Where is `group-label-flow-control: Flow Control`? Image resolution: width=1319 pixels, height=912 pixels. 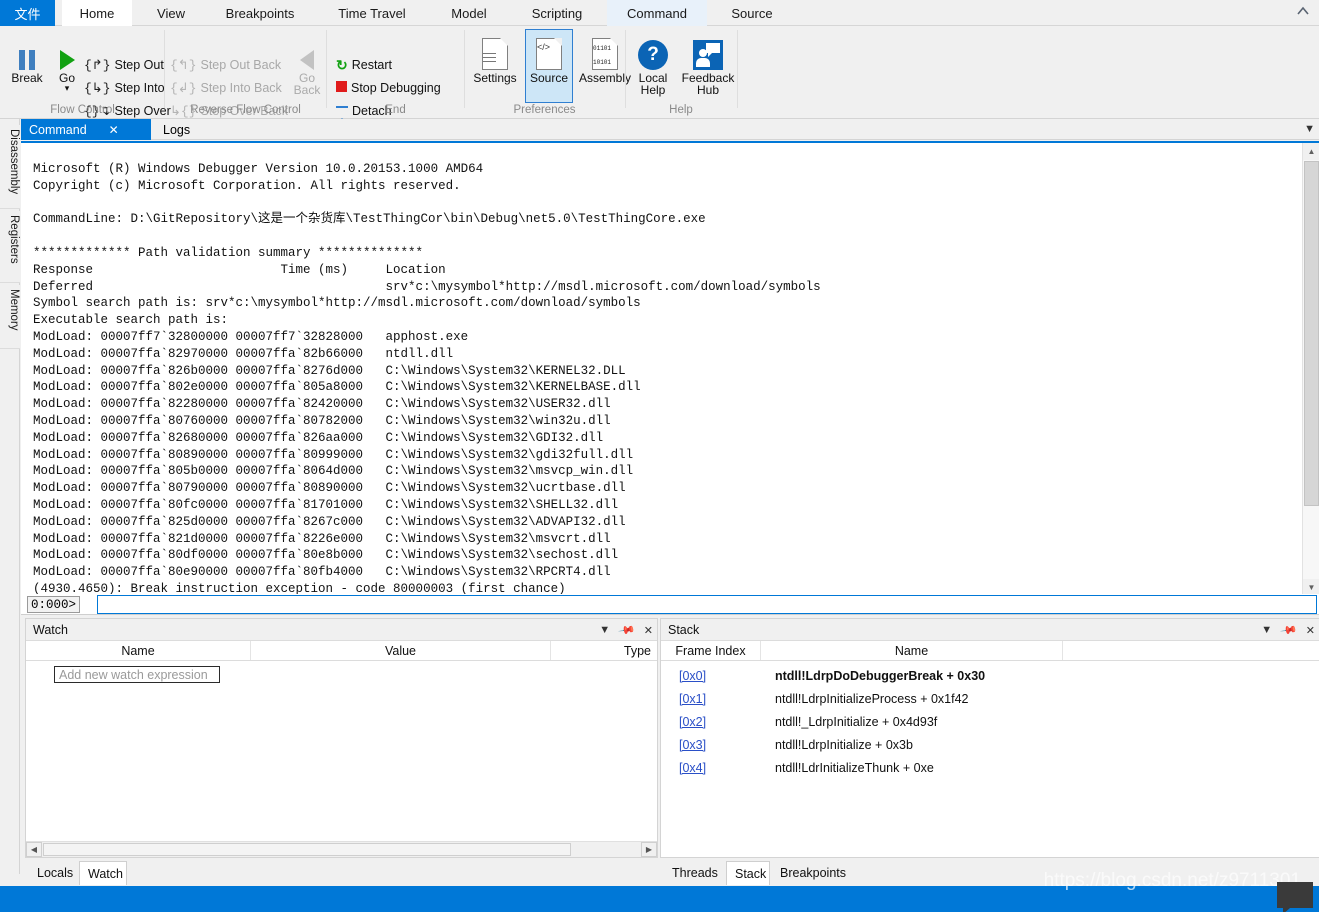
group-label-flow-control: Flow Control is located at coordinates (82, 110).